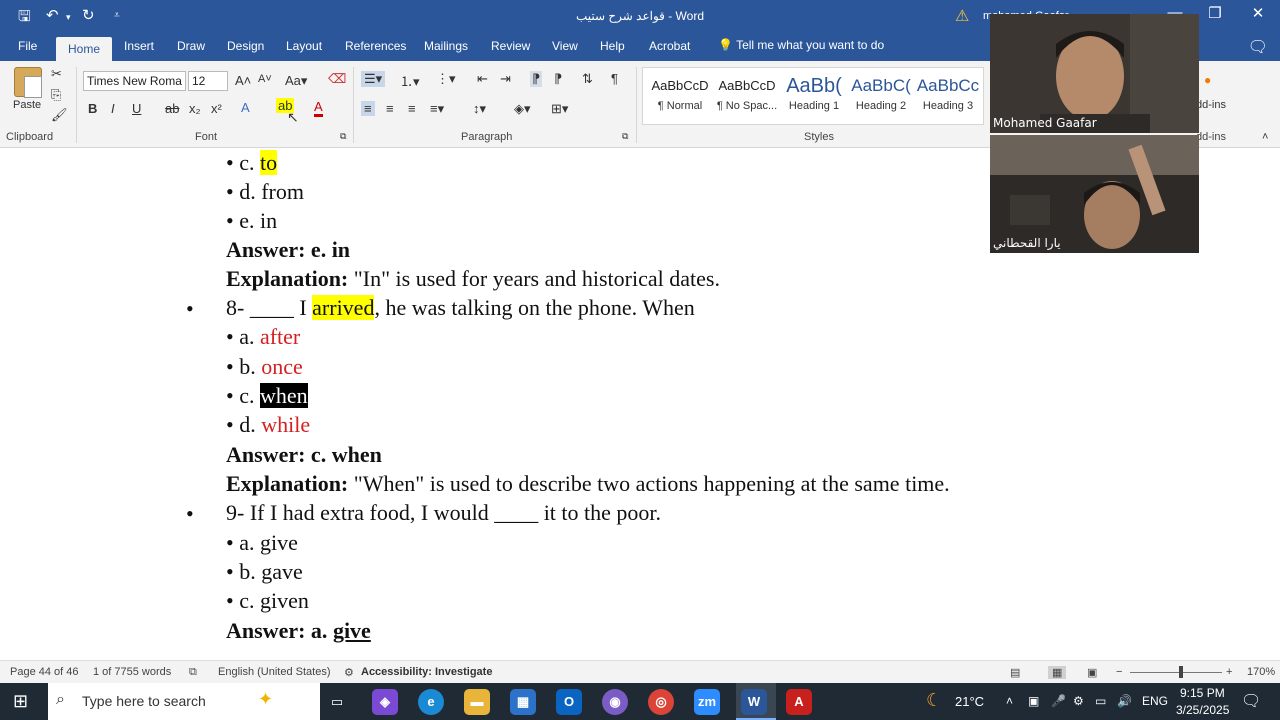 The height and width of the screenshot is (720, 1280). Describe the element at coordinates (1202, 710) in the screenshot. I see `clock-date: 3/25/2025` at that location.